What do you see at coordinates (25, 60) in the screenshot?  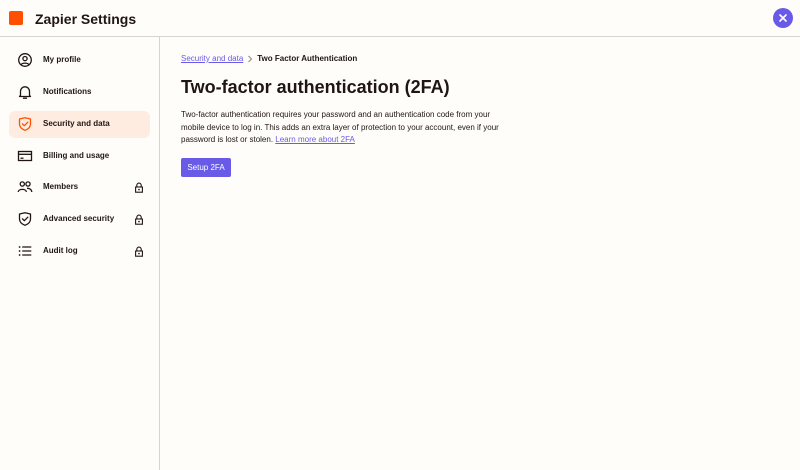 I see `user-circle-icon` at bounding box center [25, 60].